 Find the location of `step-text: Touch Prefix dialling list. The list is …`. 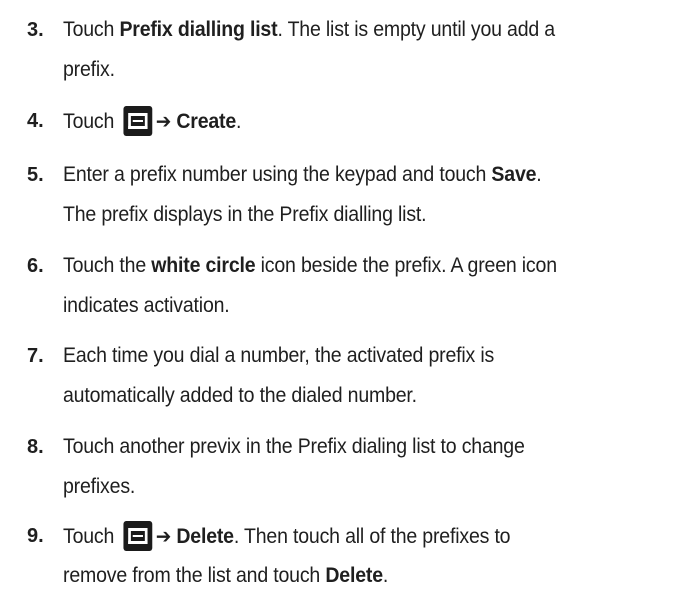

step-text: Touch Prefix dialling list. The list is … is located at coordinates (346, 50).